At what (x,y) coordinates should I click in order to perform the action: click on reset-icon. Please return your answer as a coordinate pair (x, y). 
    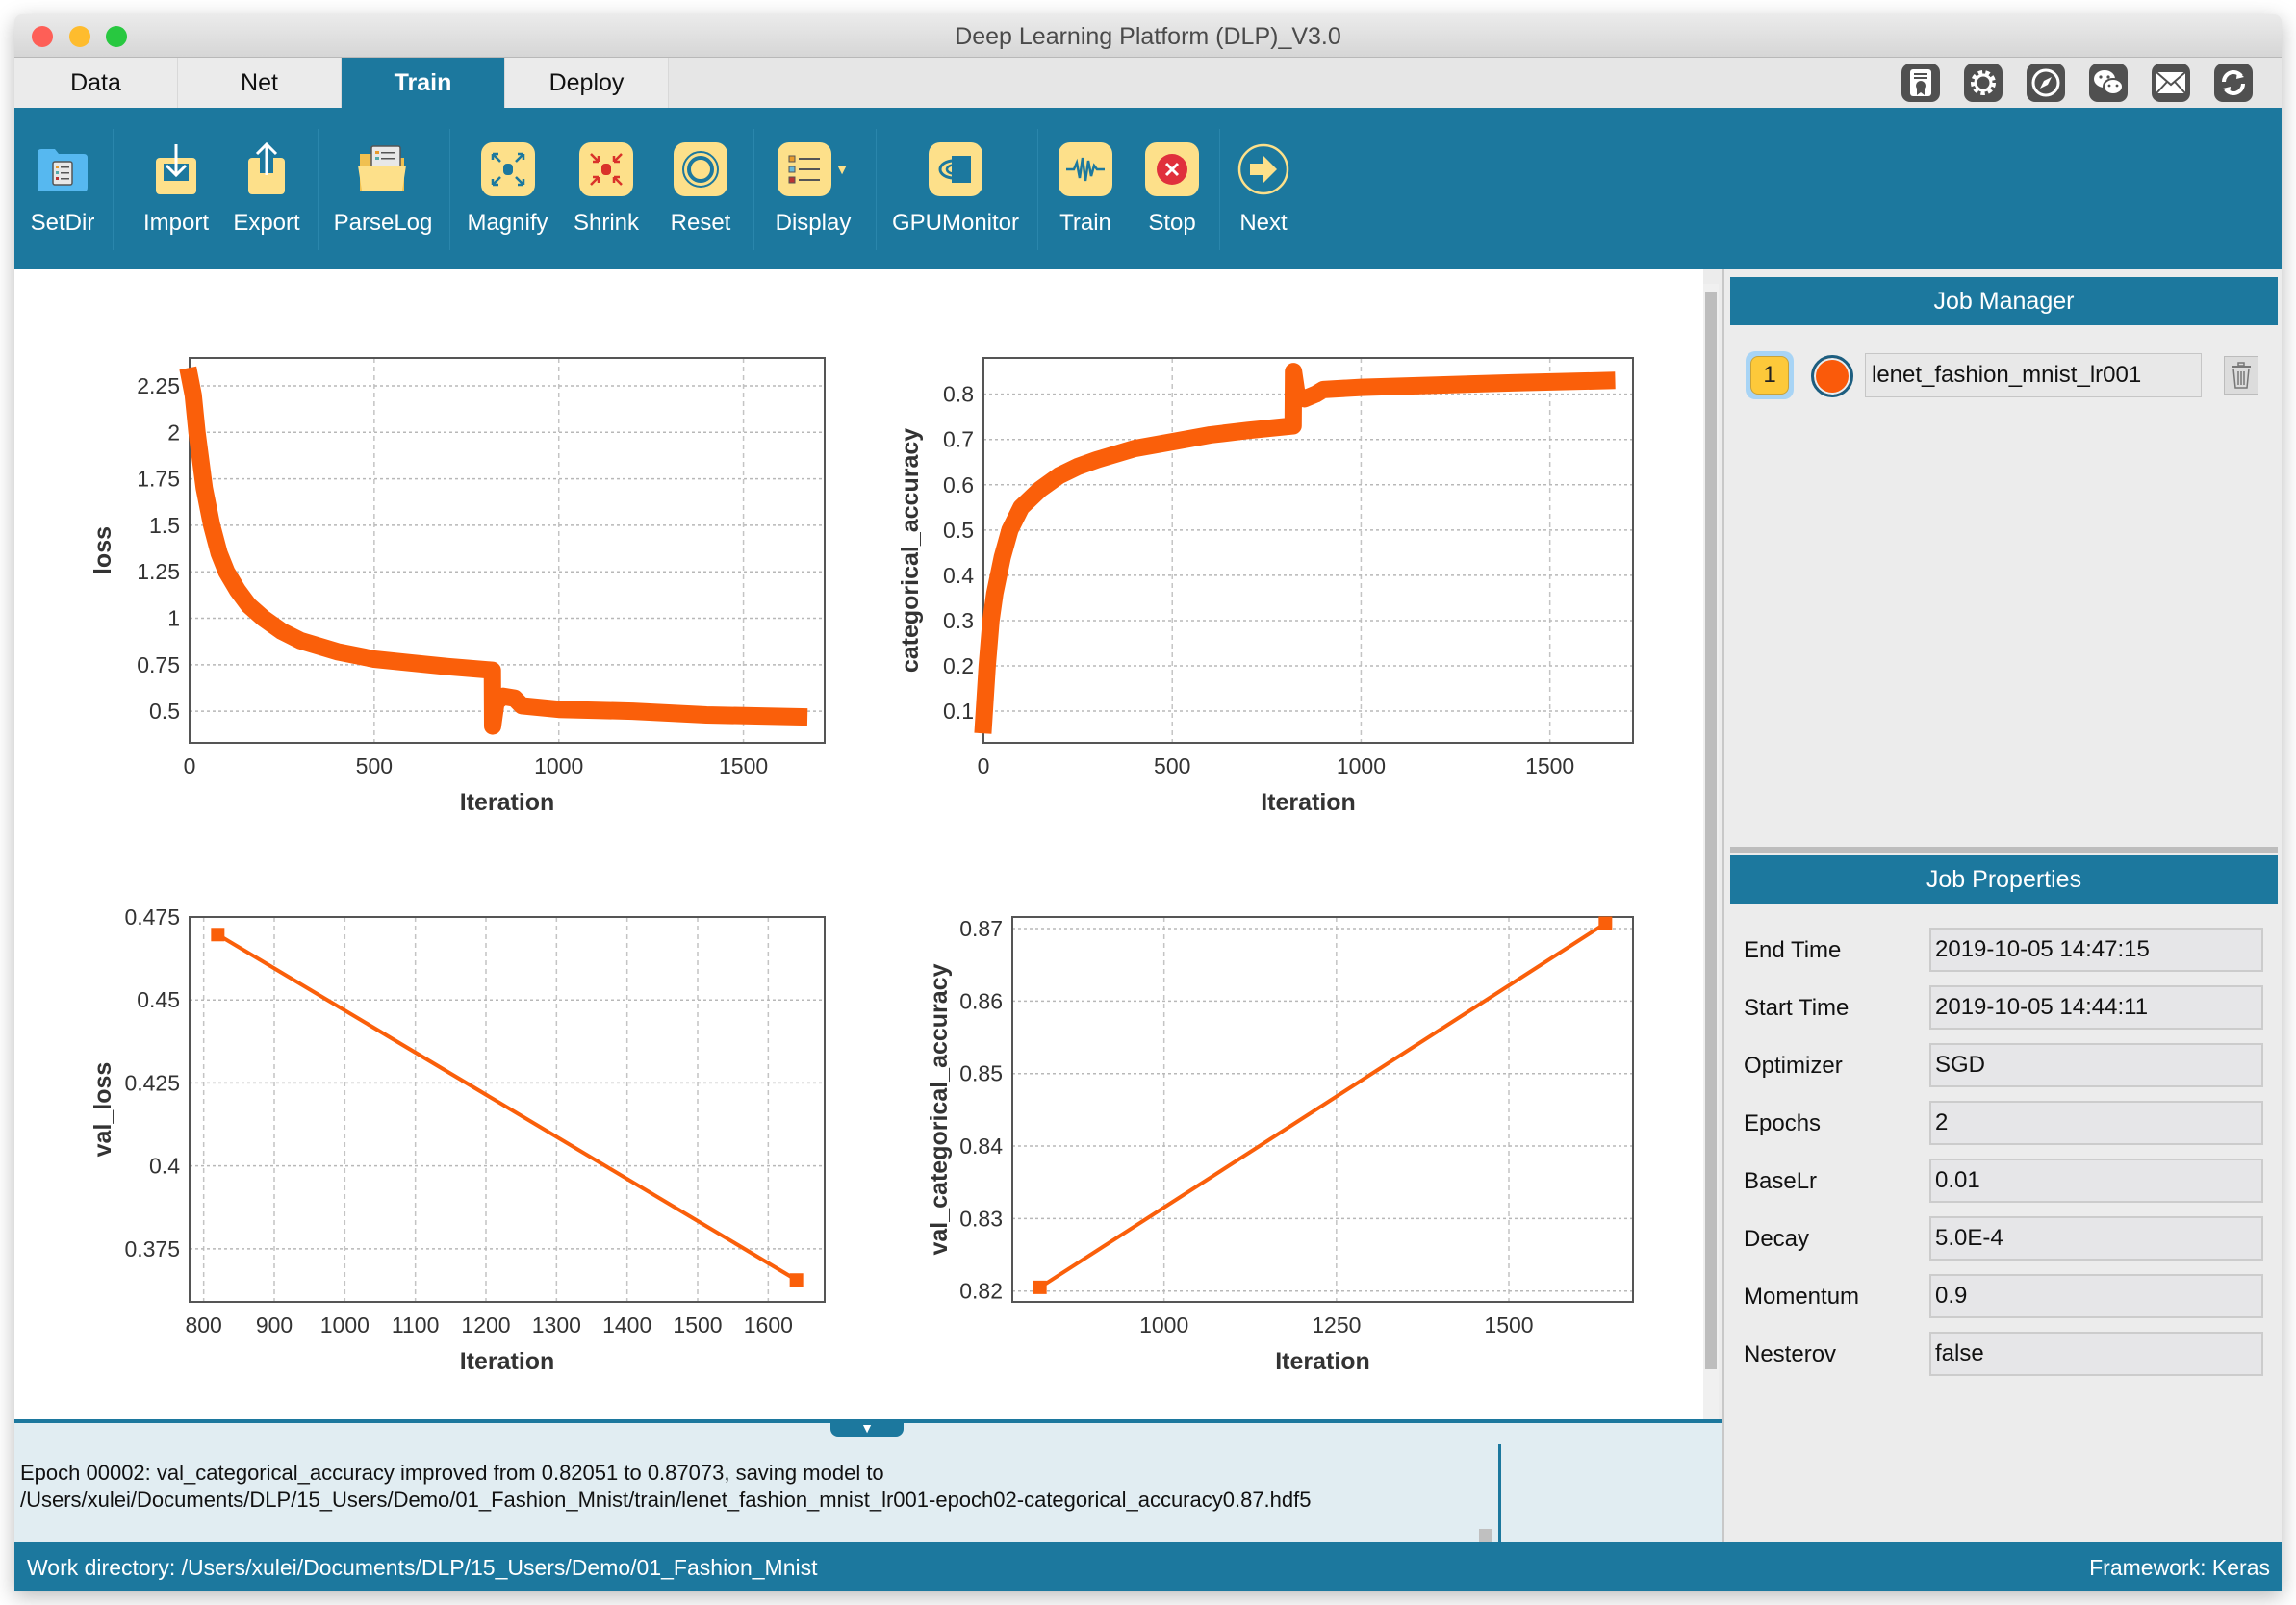
    Looking at the image, I should click on (701, 169).